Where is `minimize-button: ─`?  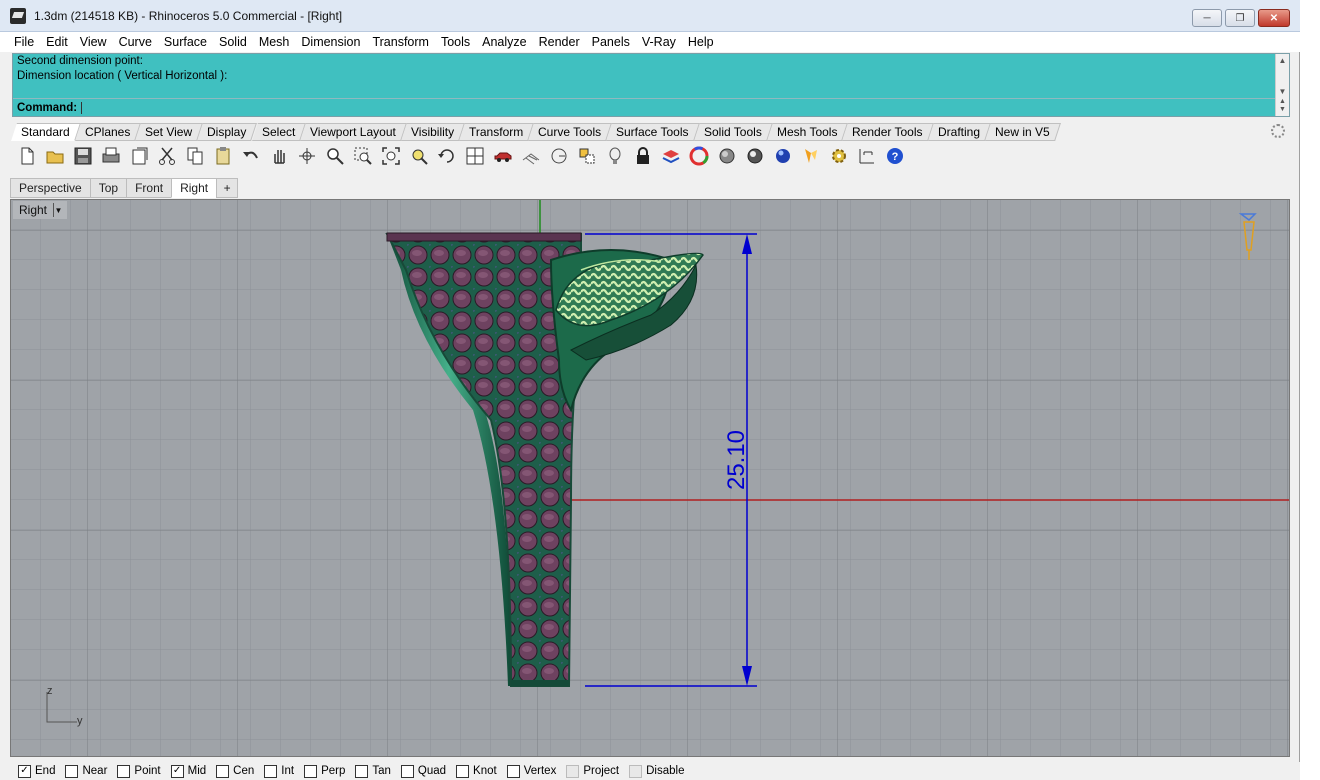 minimize-button: ─ is located at coordinates (1207, 18).